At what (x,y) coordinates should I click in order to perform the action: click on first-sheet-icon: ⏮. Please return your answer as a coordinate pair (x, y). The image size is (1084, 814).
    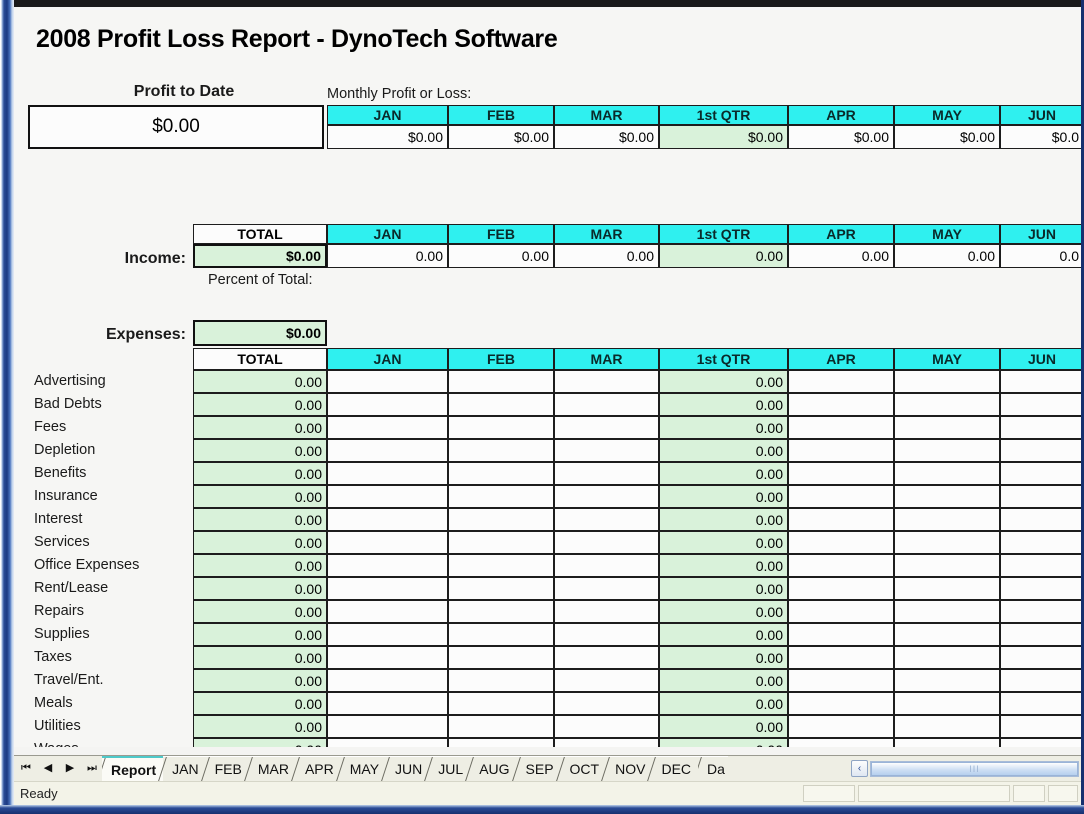
    Looking at the image, I should click on (26, 768).